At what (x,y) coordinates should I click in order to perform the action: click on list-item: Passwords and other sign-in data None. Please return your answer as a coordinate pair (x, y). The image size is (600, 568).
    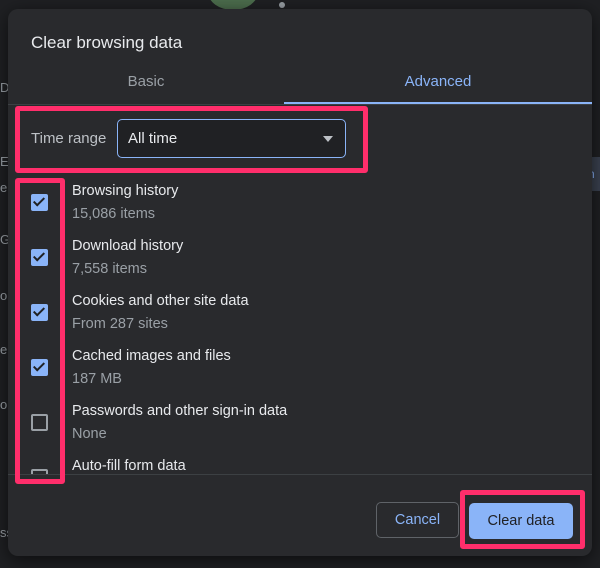
    Looking at the image, I should click on (300, 424).